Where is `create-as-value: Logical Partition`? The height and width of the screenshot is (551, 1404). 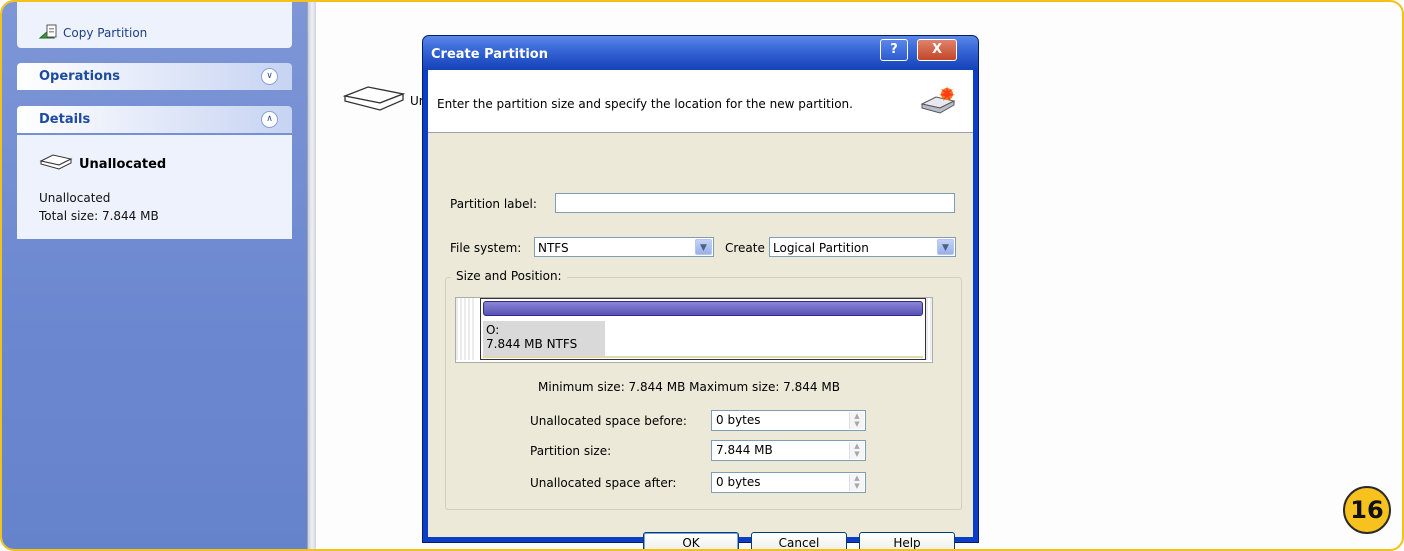
create-as-value: Logical Partition is located at coordinates (821, 248).